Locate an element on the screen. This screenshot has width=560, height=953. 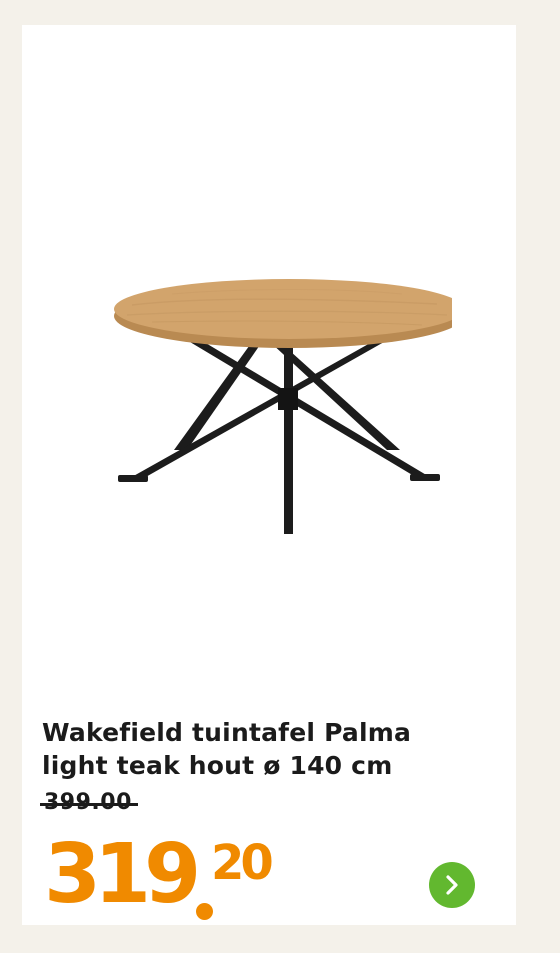
product-title-line-2: light teak hout ø 140 cm is located at coordinates (217, 765).